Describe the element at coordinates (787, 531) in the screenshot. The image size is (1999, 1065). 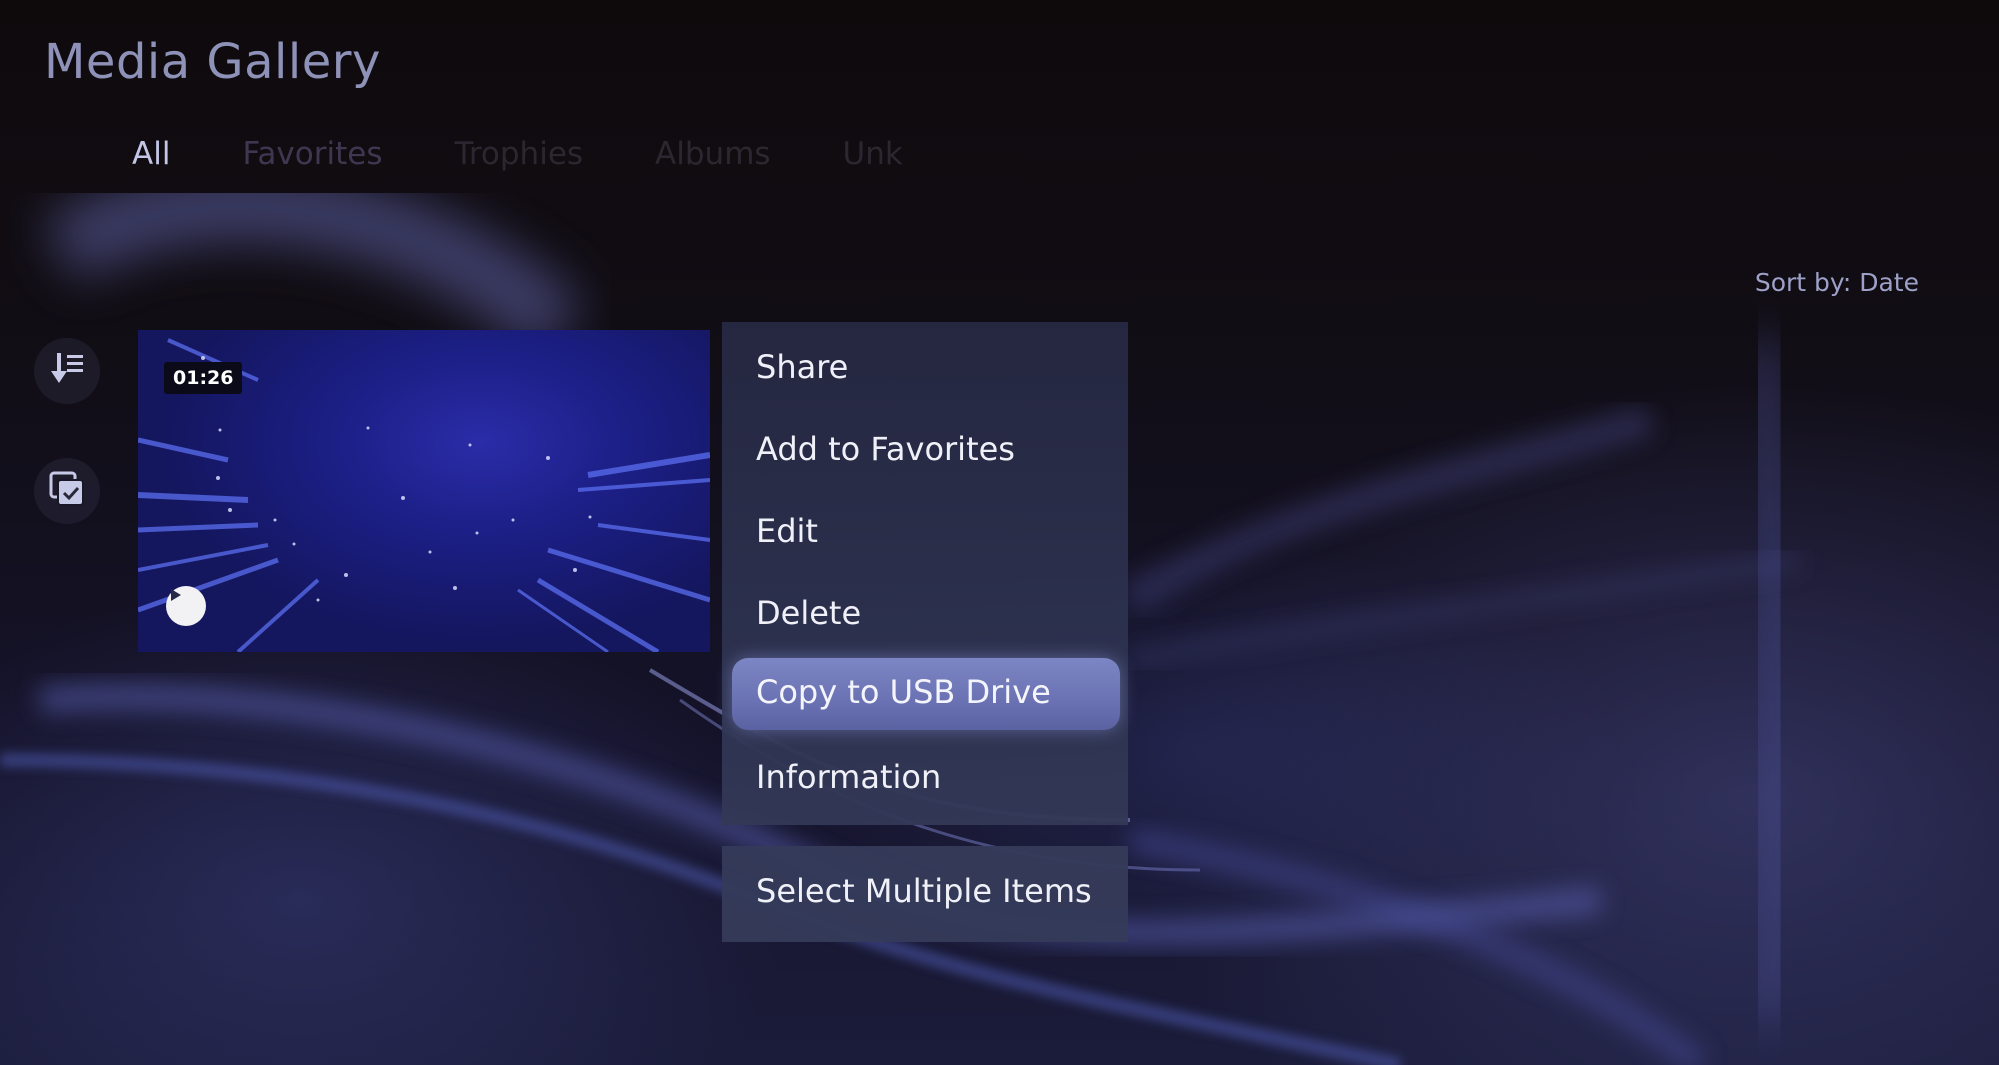
I see `menu-item-edit: Edit` at that location.